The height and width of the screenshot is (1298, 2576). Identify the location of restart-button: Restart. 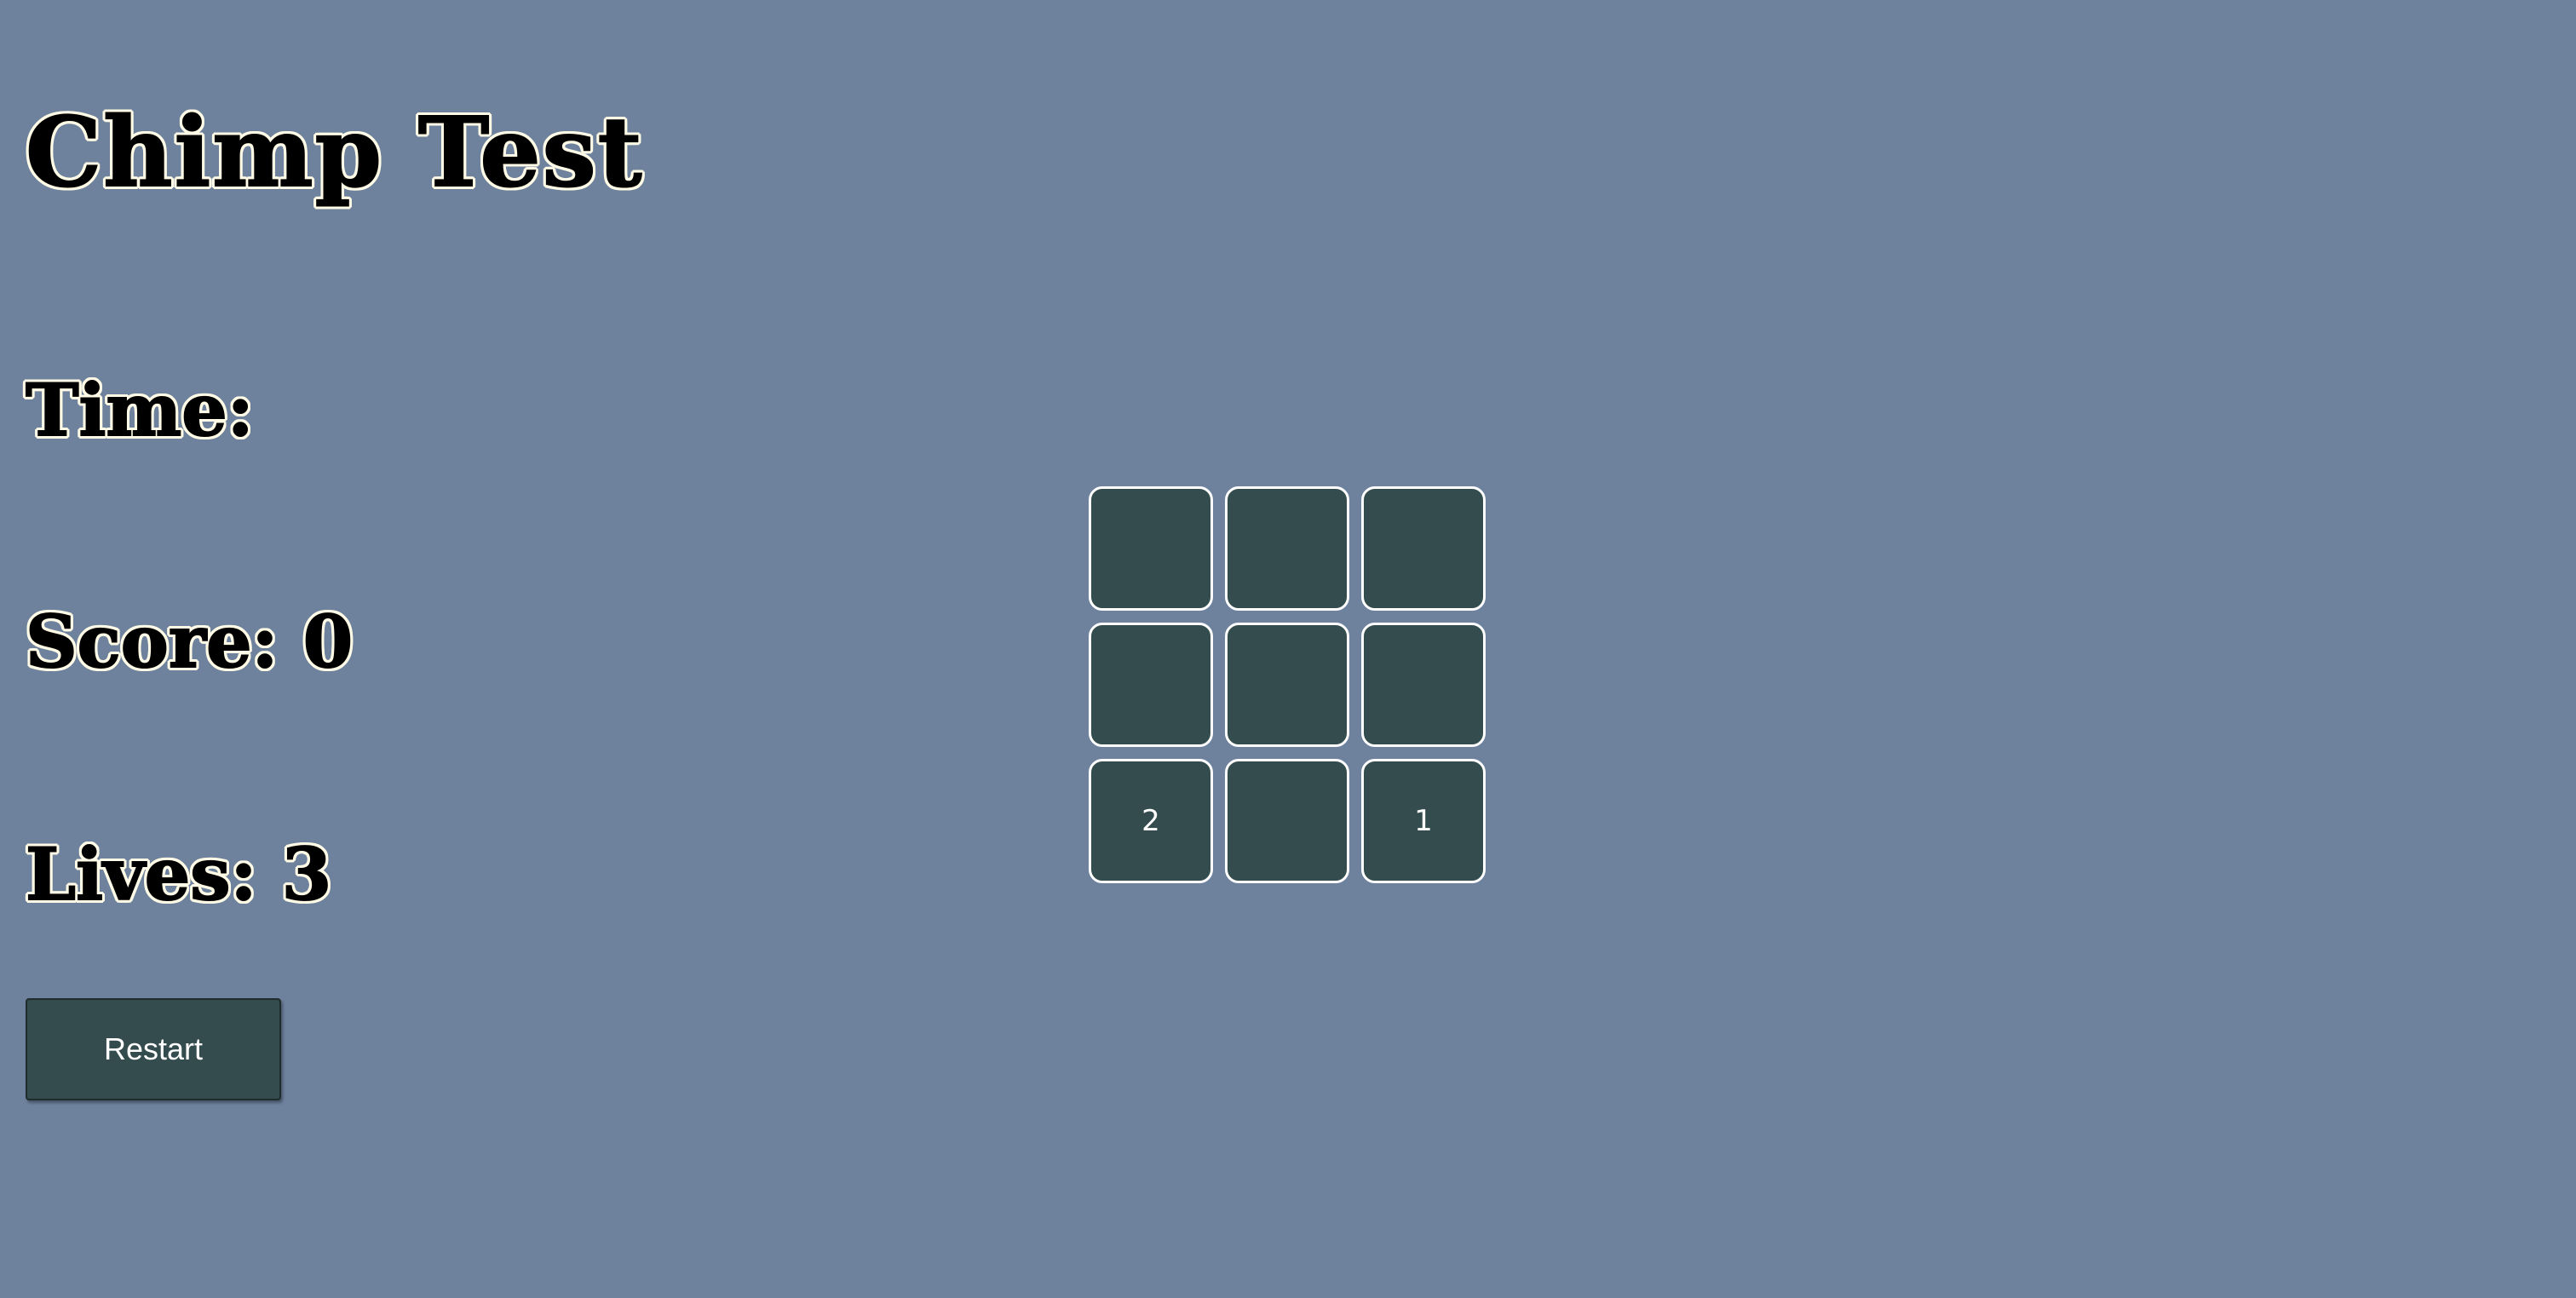
(154, 1049).